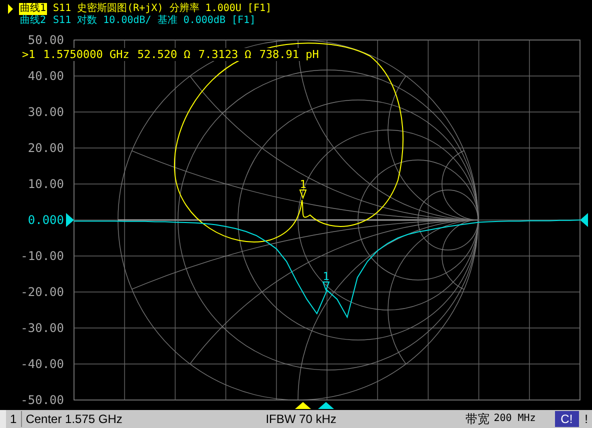 Image resolution: width=592 pixels, height=428 pixels. I want to click on channel-number: 1, so click(14, 419).